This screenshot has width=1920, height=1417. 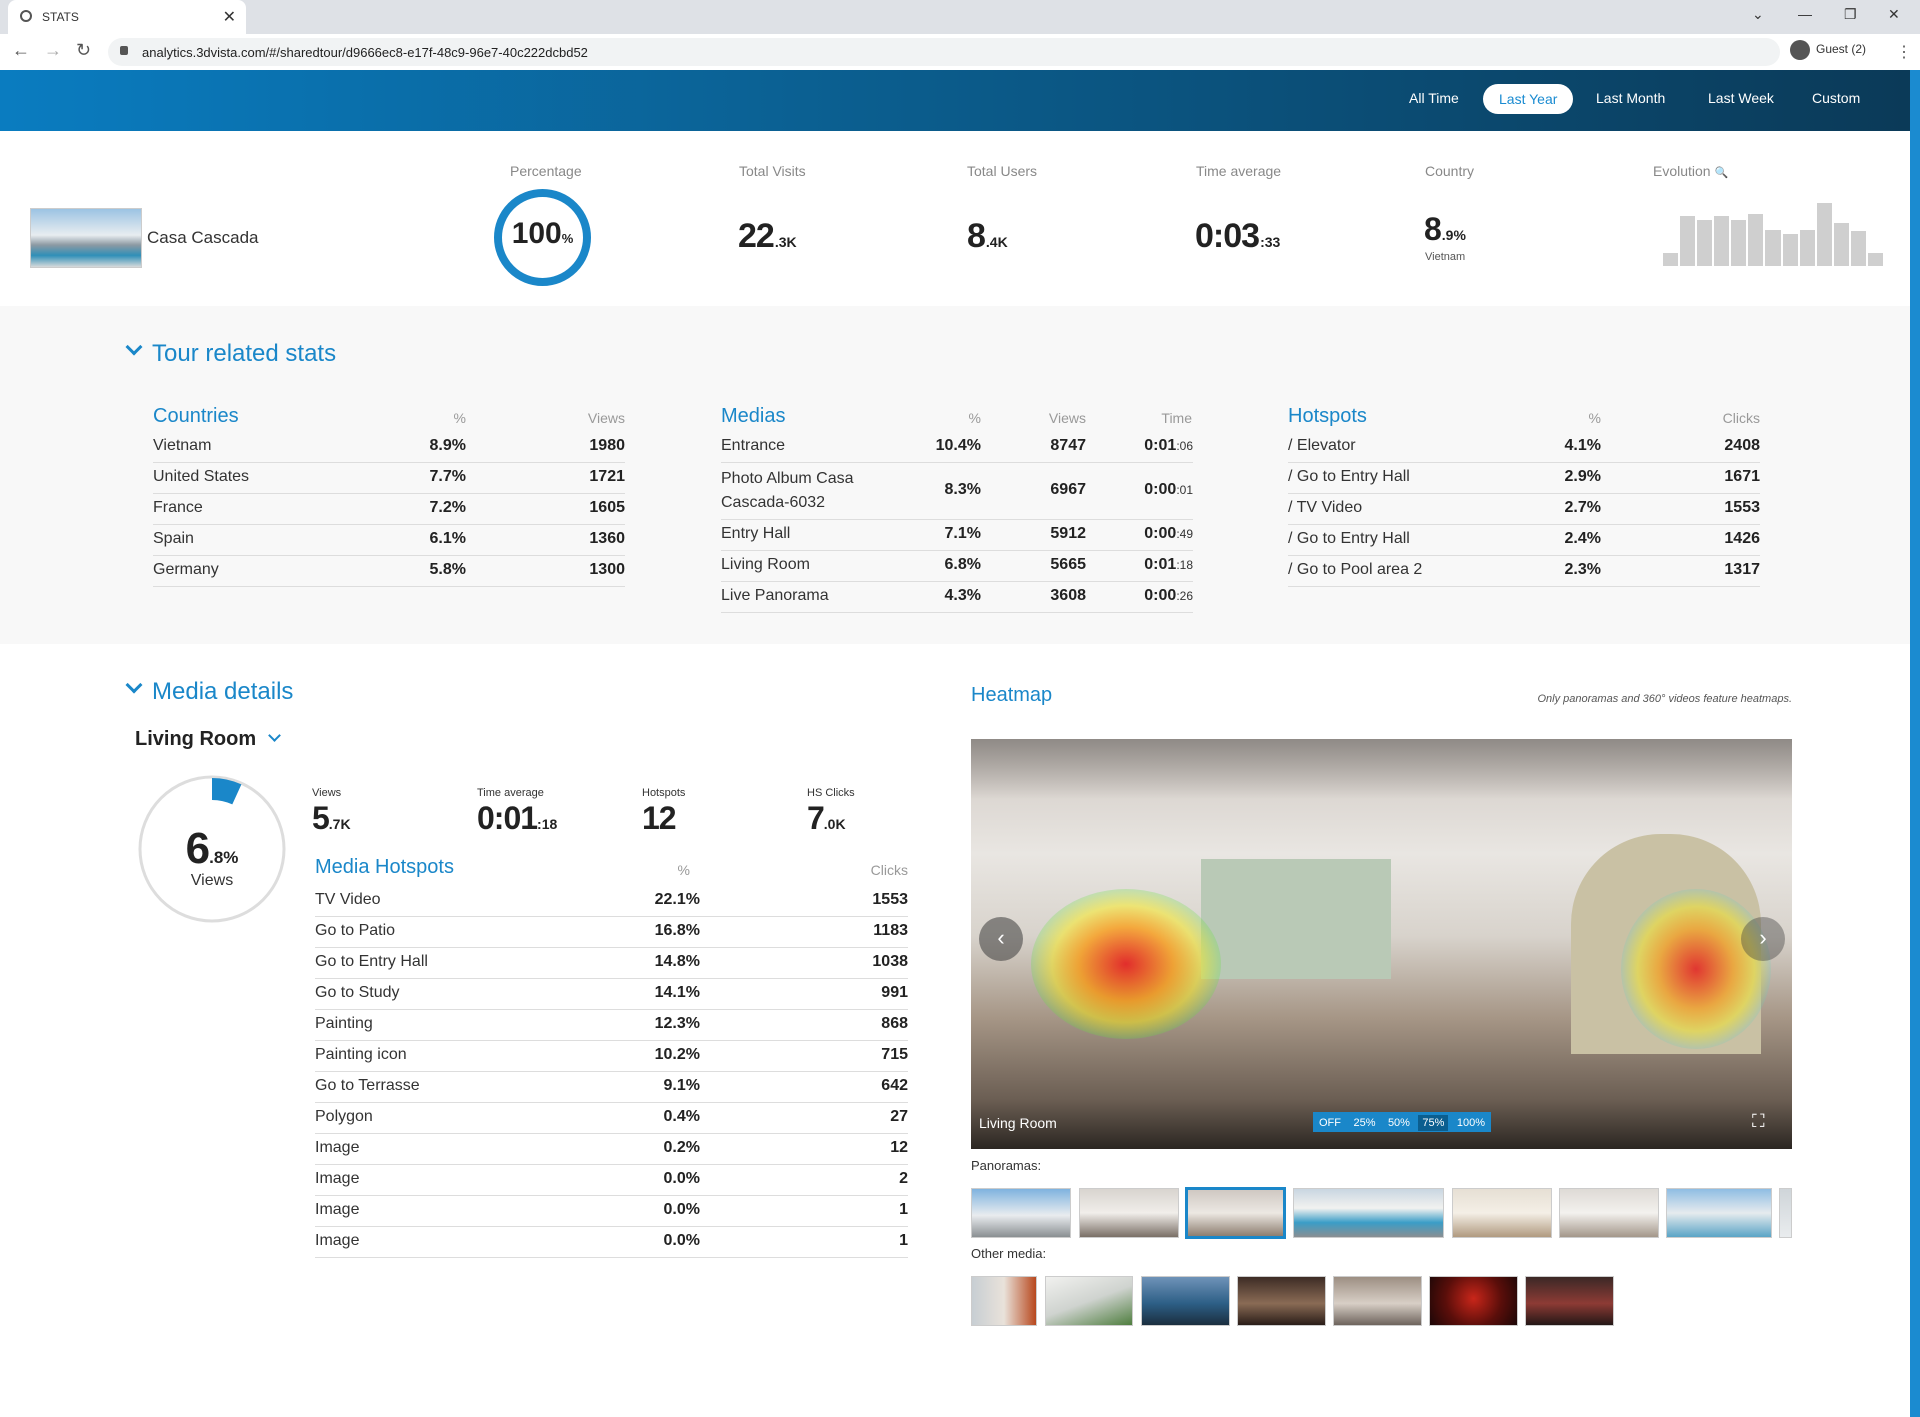 What do you see at coordinates (1176, 418) in the screenshot?
I see `medias-col-time: Time` at bounding box center [1176, 418].